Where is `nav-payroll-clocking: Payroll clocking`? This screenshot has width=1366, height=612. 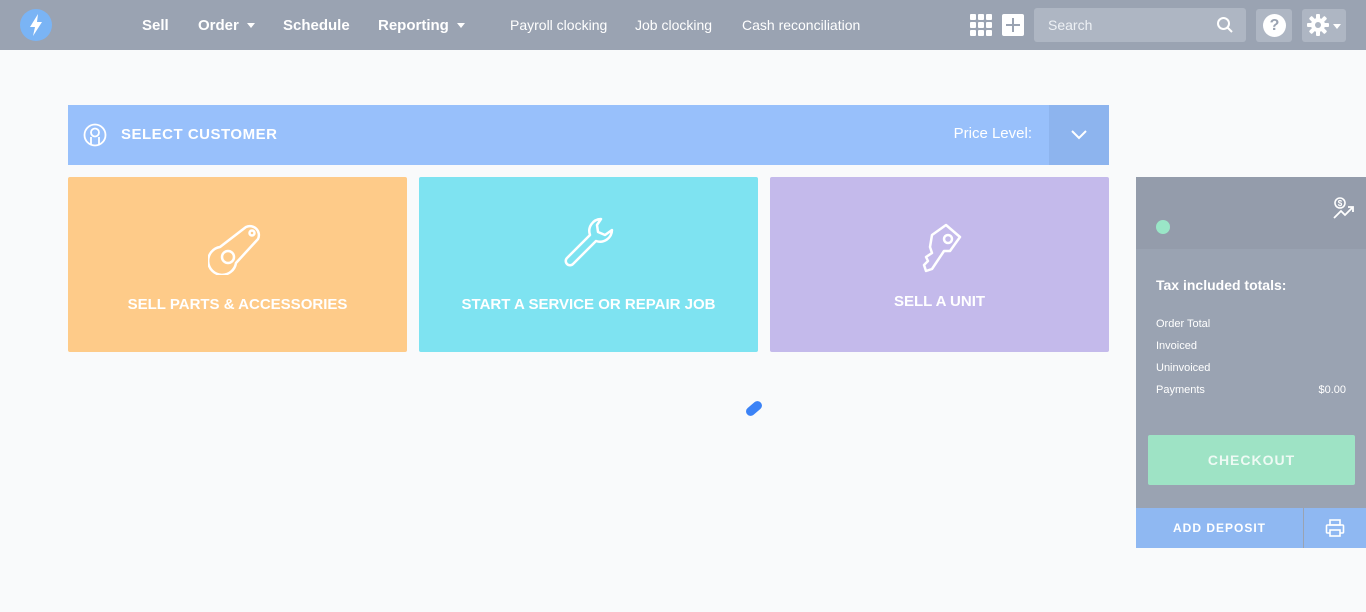
nav-payroll-clocking: Payroll clocking is located at coordinates (558, 25).